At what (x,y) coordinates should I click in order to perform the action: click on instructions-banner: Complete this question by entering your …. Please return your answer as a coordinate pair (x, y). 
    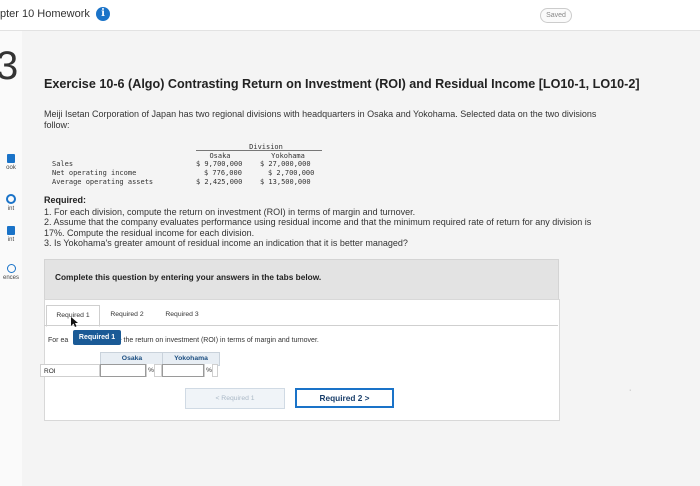
    Looking at the image, I should click on (301, 280).